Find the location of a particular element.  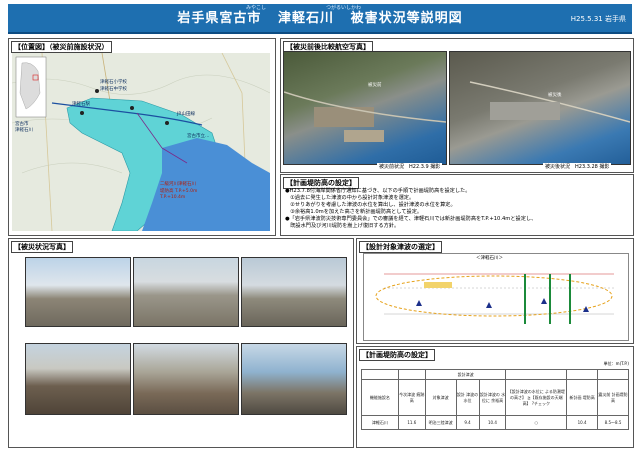

table-header-top: 設計津波 is located at coordinates (495, 374).